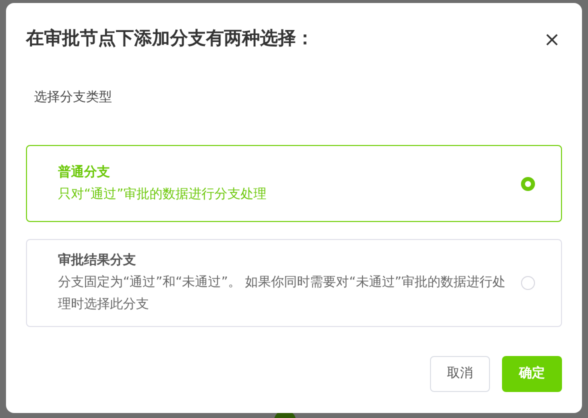 This screenshot has width=588, height=418. What do you see at coordinates (282, 294) in the screenshot?
I see `option-description: 分支固定为“通过”和“未通过”。 如果你同时需要对“未通过”审批的数据进行处理时选择此分支` at bounding box center [282, 294].